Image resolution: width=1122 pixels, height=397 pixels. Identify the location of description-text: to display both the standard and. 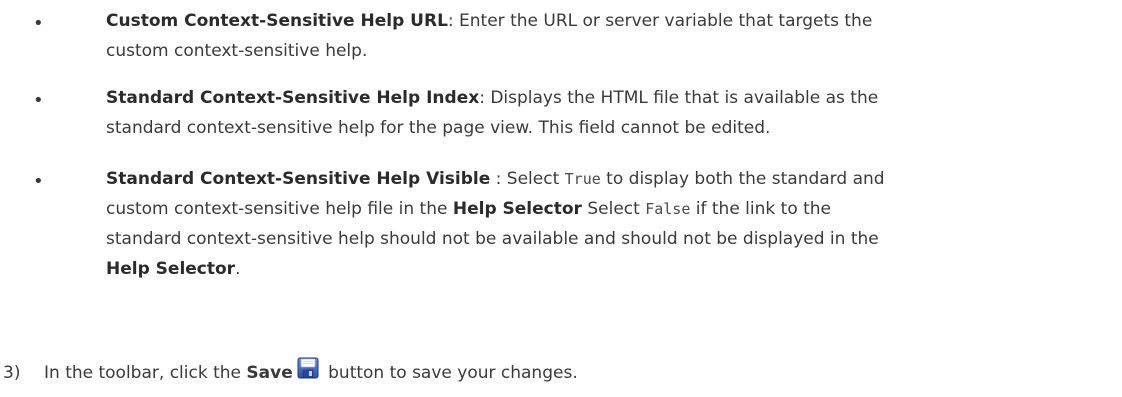
(742, 179).